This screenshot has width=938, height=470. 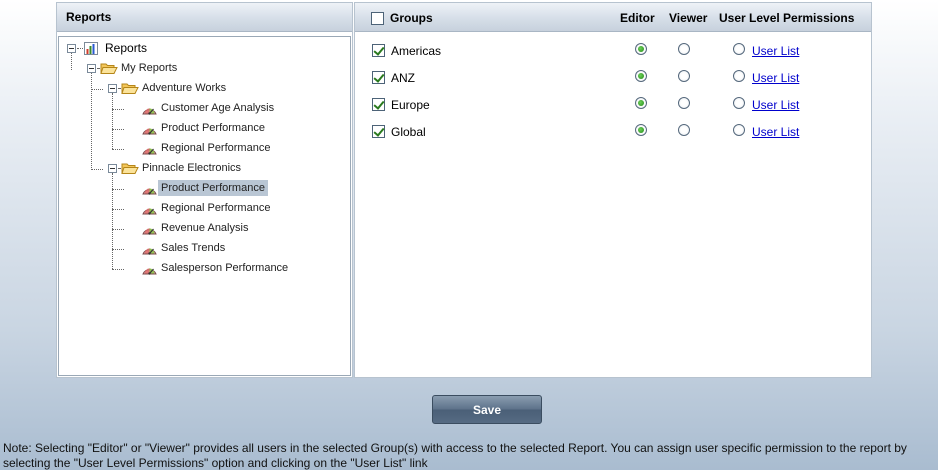 What do you see at coordinates (613, 77) in the screenshot?
I see `group-row-anz: ANZ User List` at bounding box center [613, 77].